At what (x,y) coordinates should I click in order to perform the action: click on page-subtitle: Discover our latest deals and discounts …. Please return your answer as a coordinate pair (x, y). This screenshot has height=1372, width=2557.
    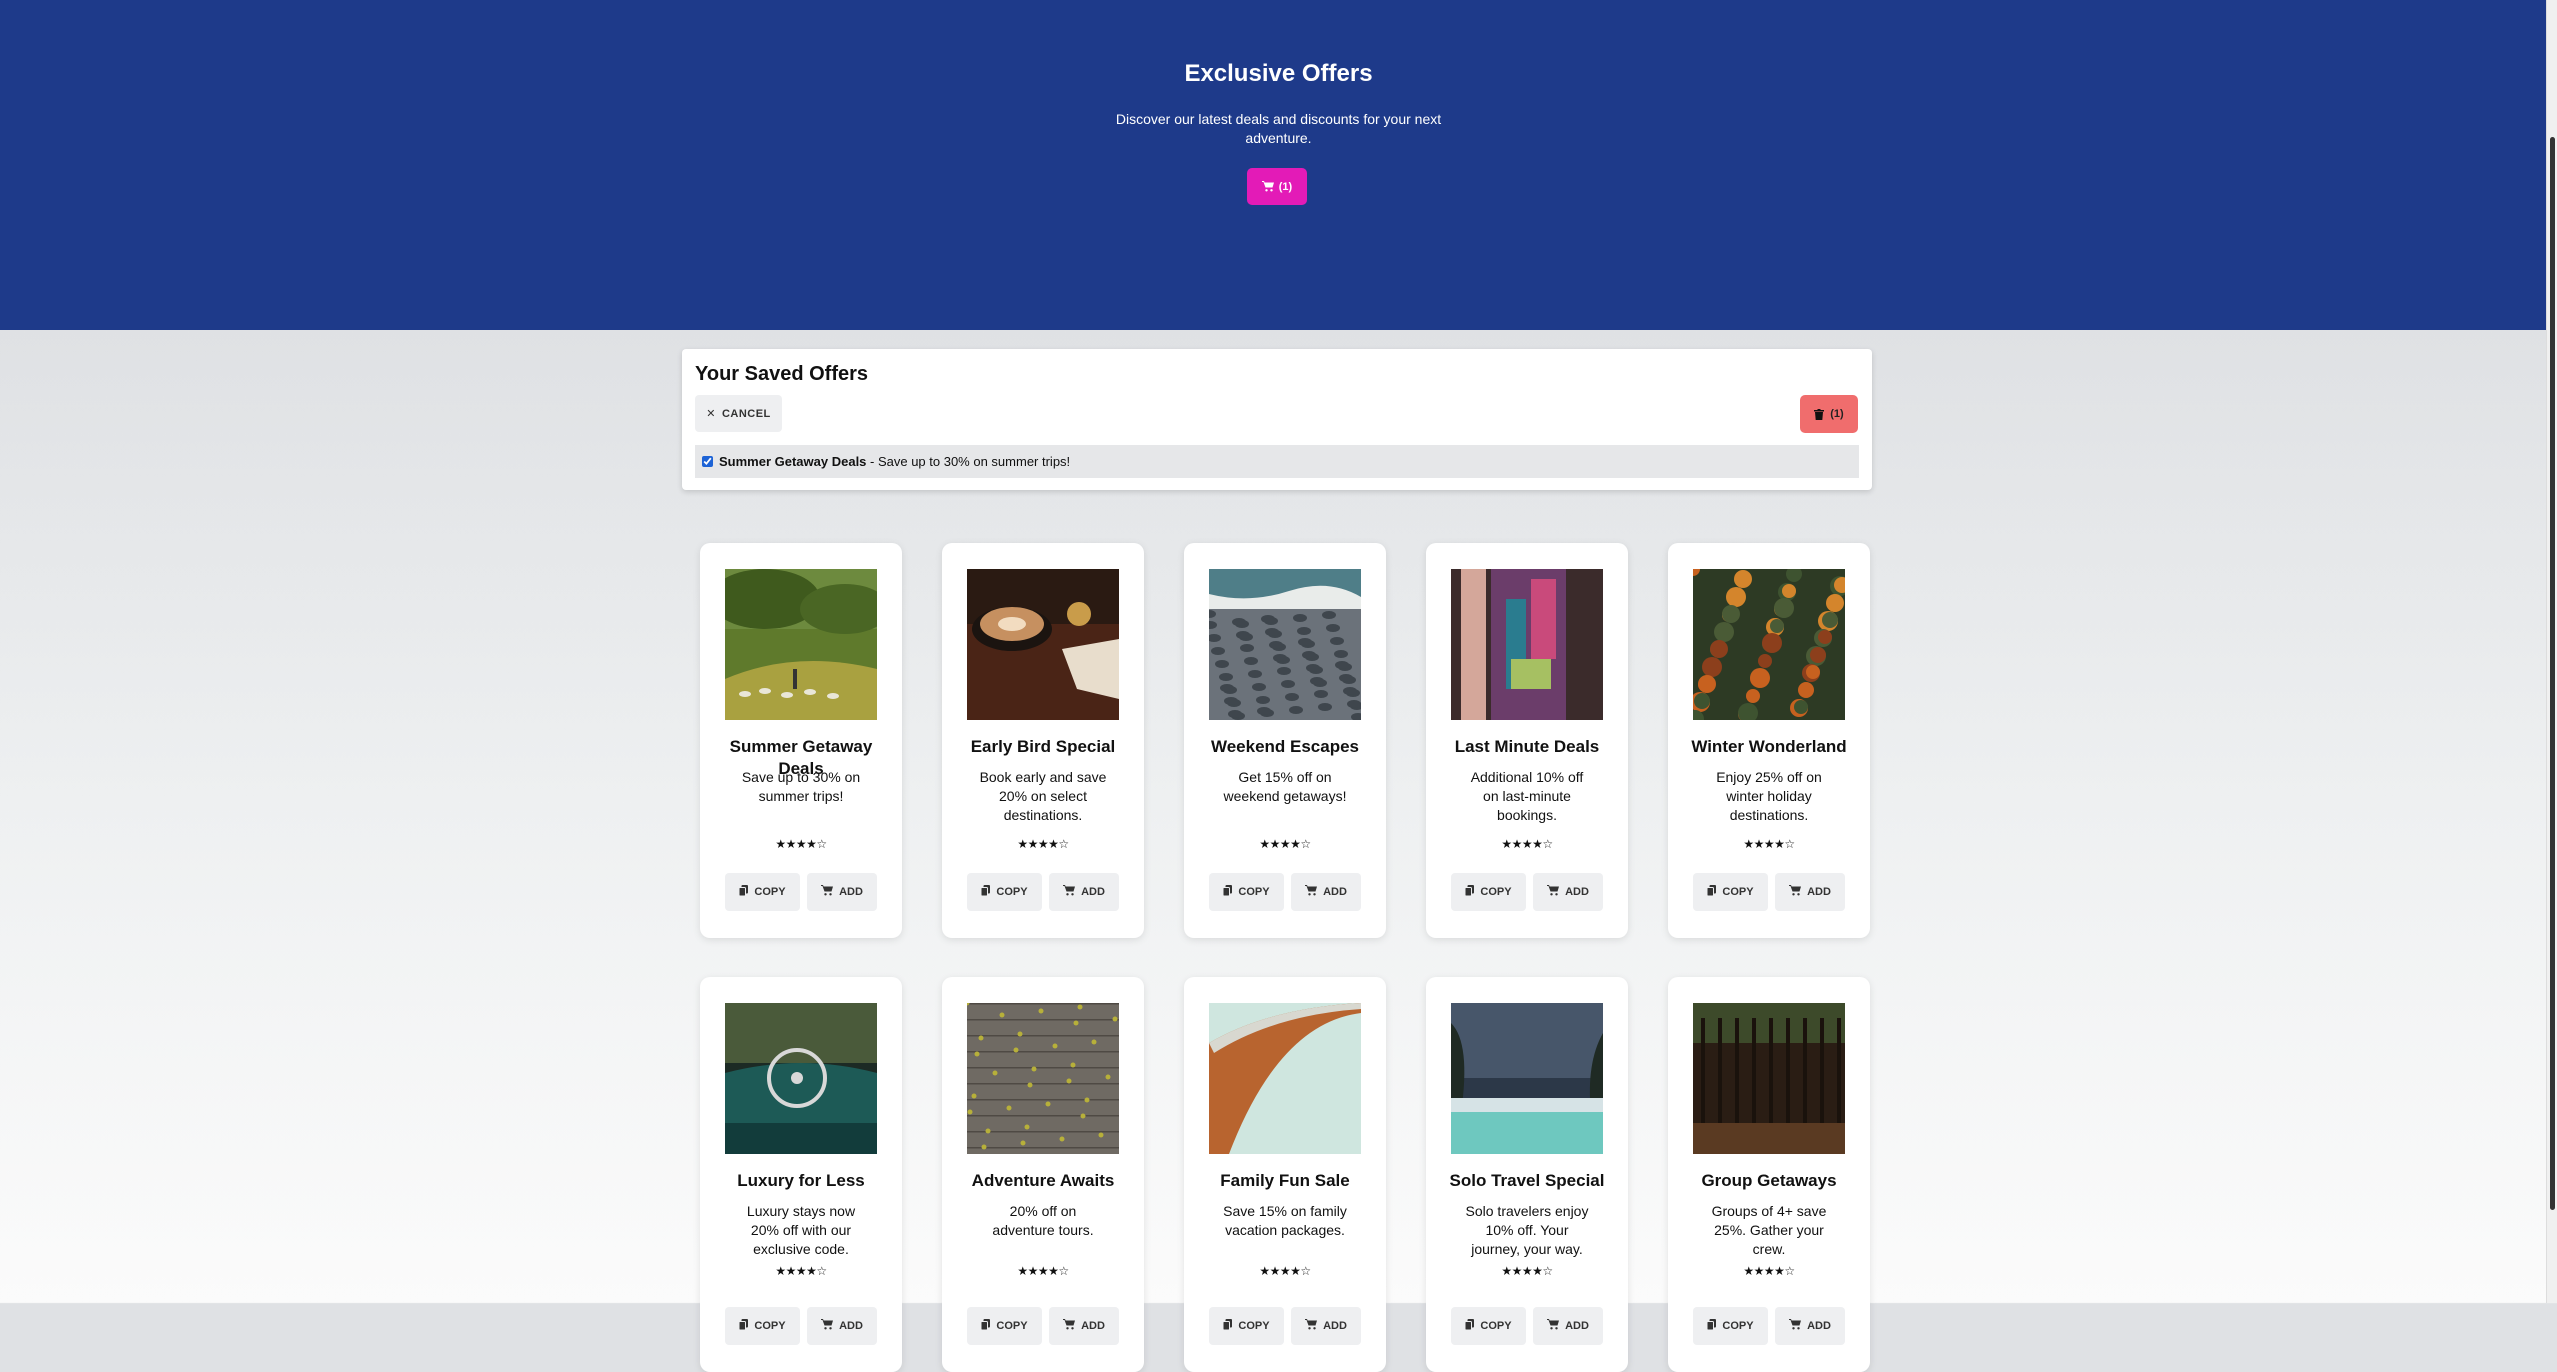
    Looking at the image, I should click on (1278, 128).